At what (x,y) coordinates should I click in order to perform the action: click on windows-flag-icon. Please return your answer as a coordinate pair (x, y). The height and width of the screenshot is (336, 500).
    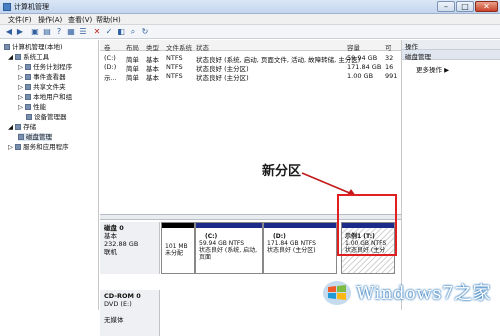
    Looking at the image, I should click on (337, 293).